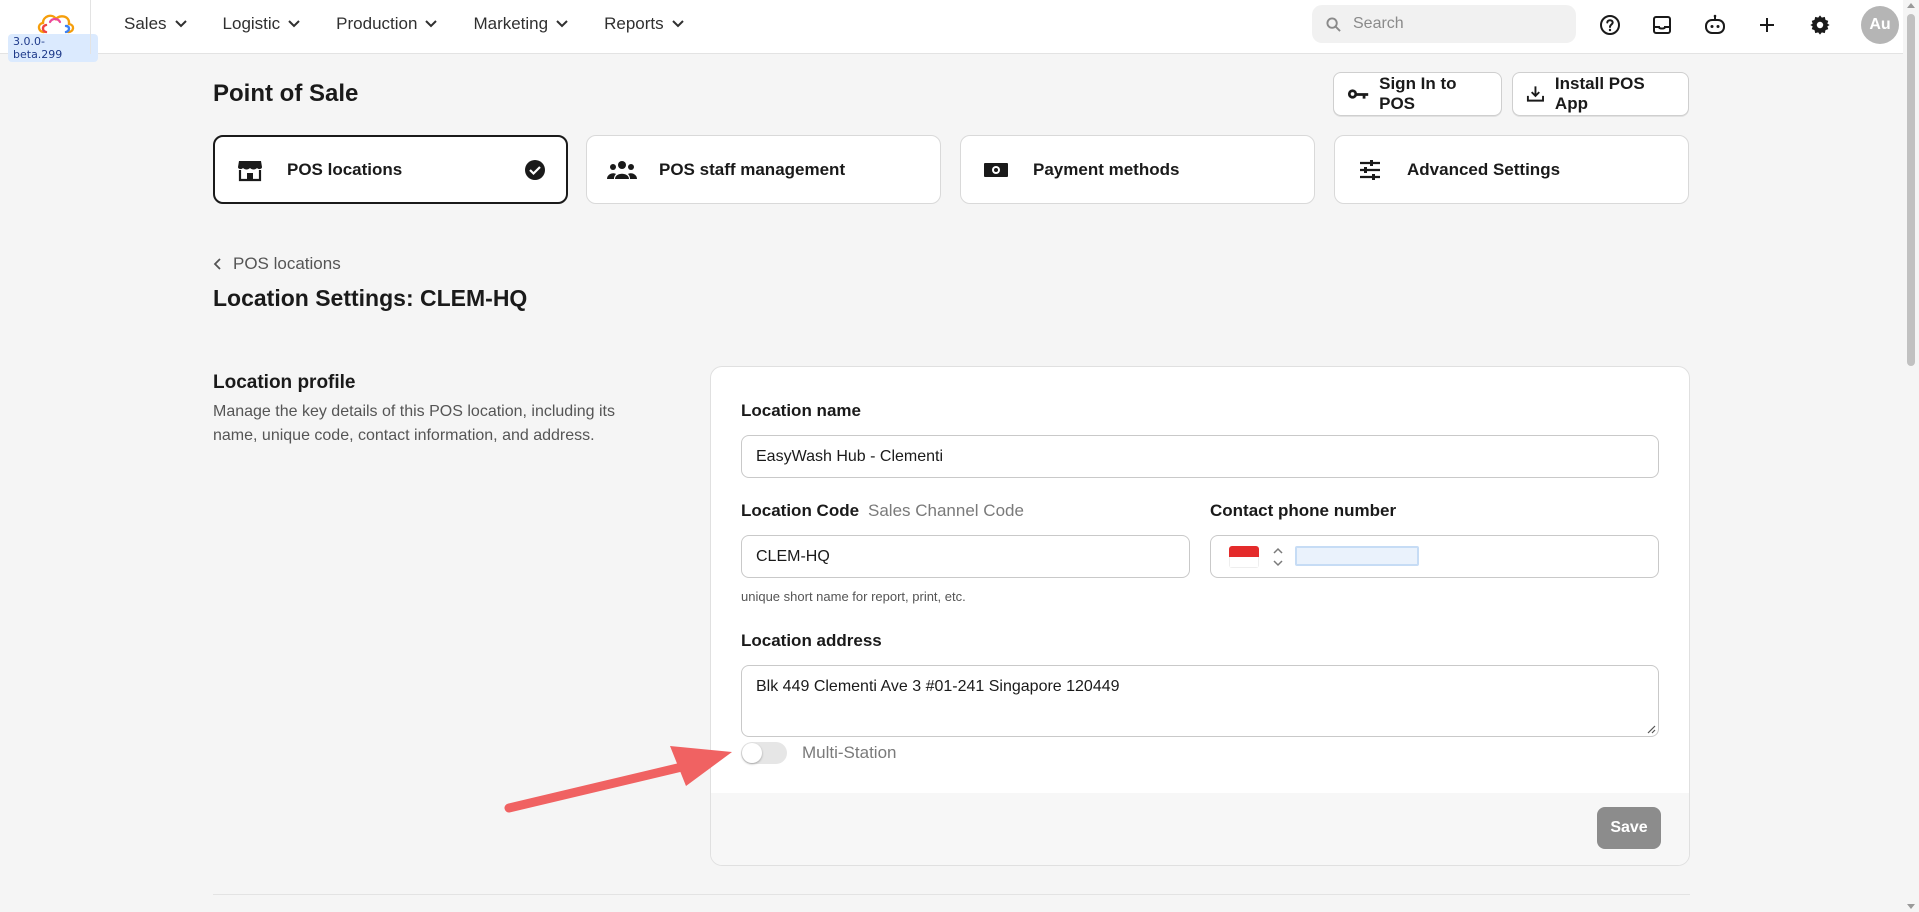 The width and height of the screenshot is (1919, 912). I want to click on location-code-label: Location Code, so click(800, 510).